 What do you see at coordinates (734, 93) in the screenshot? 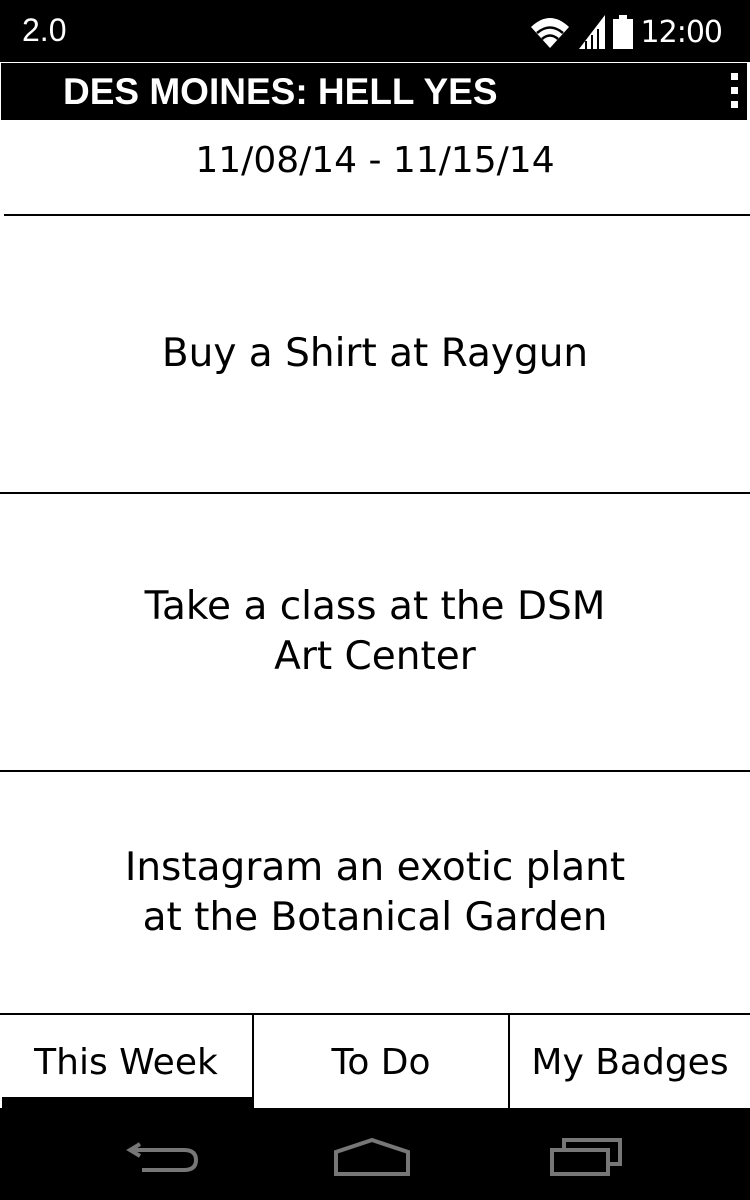
I see `overflow-menu-icon` at bounding box center [734, 93].